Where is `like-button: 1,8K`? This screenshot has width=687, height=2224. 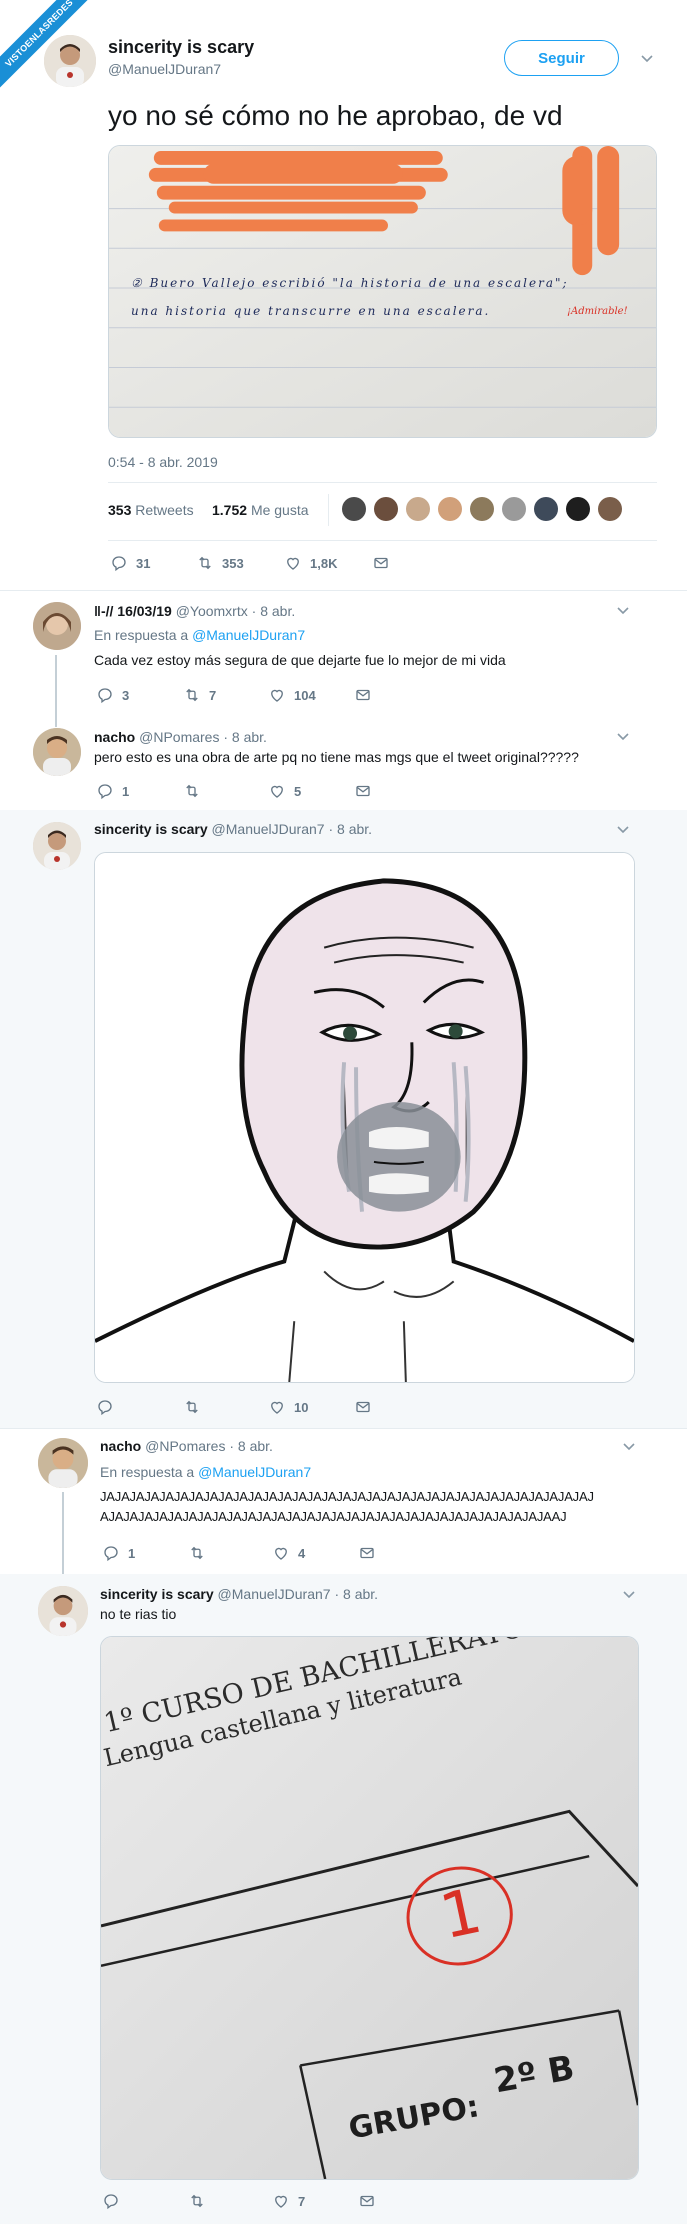
like-button: 1,8K is located at coordinates (310, 563).